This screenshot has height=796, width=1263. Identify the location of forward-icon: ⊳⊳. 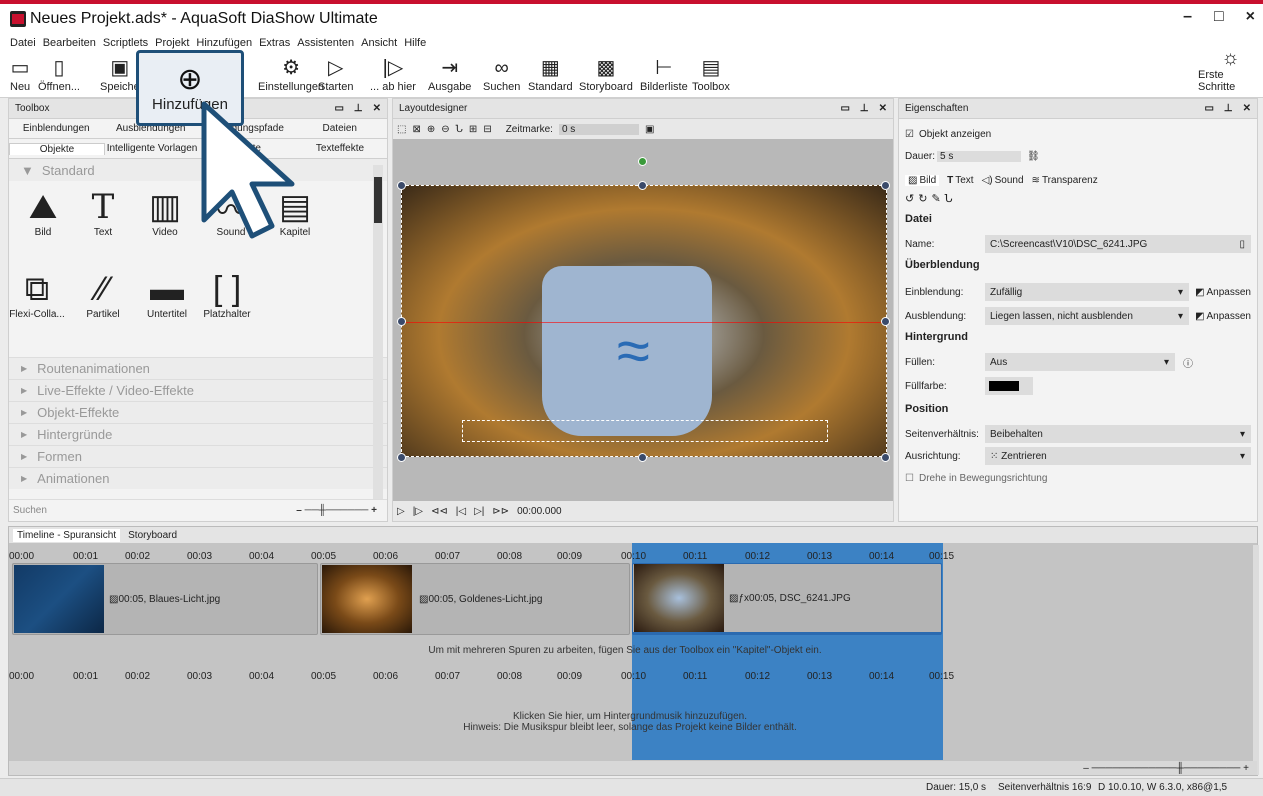
(500, 511).